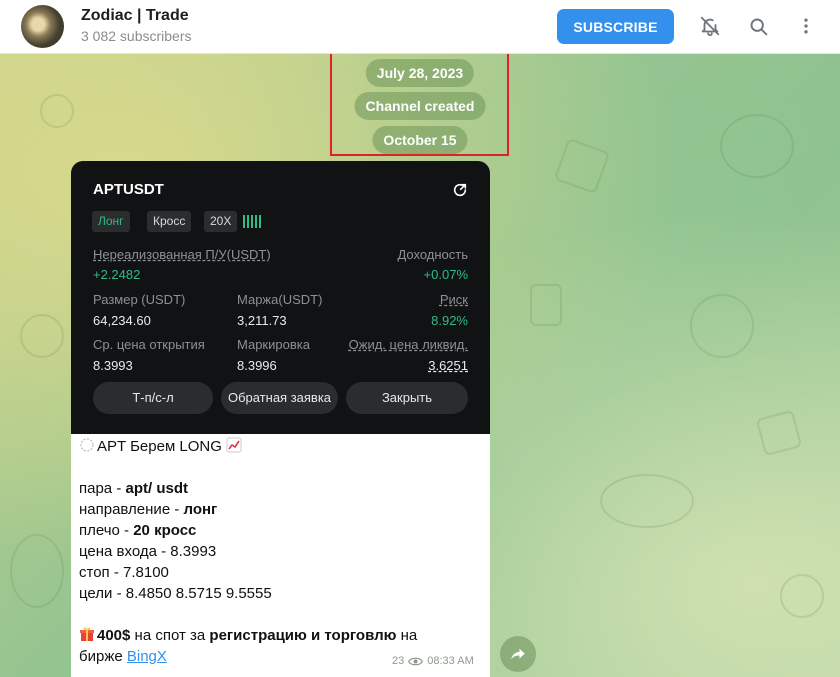 This screenshot has height=677, width=840. Describe the element at coordinates (153, 398) in the screenshot. I see `tpsl-button: Т-п/с-л` at that location.